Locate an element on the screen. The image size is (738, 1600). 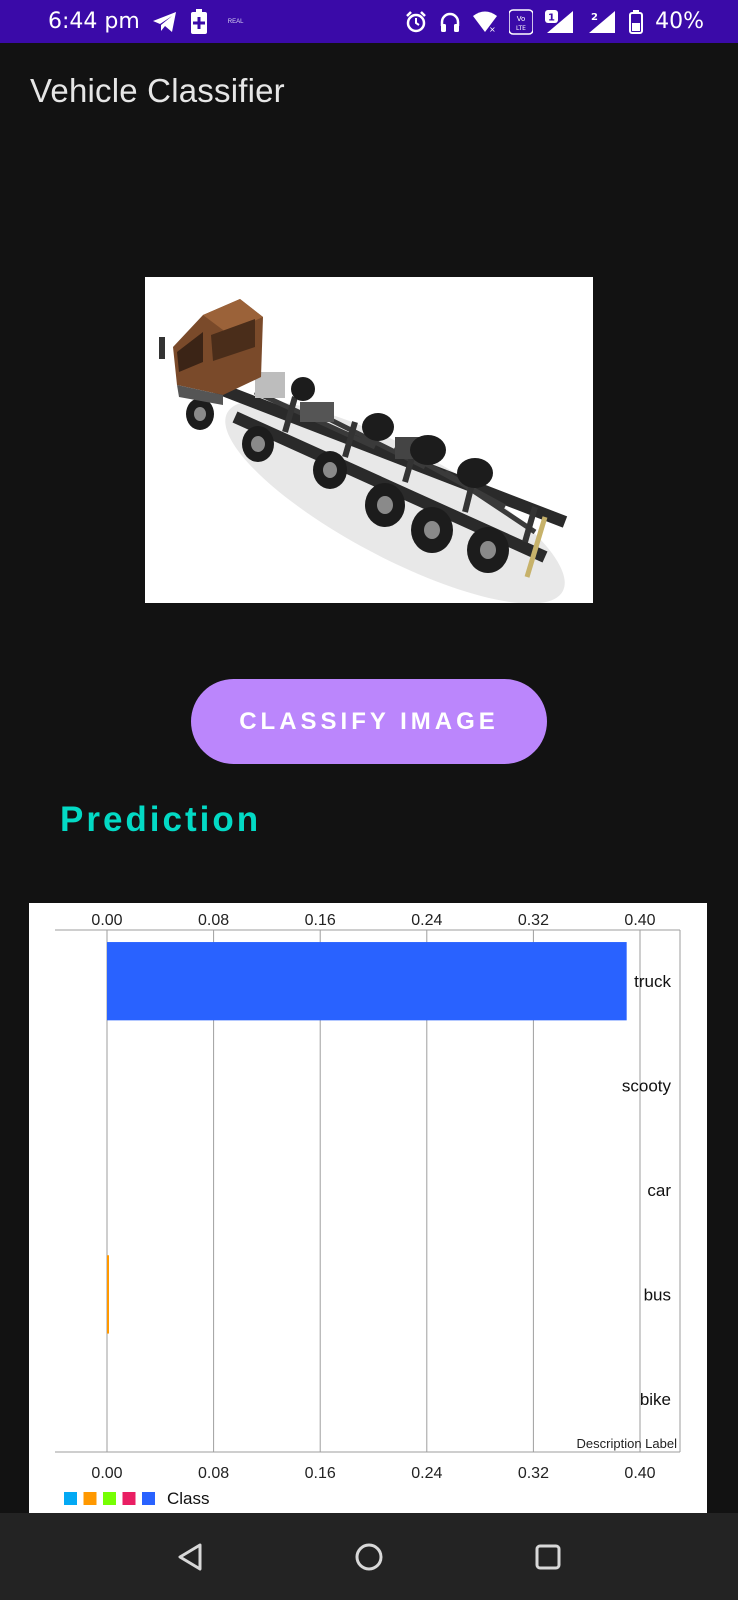
alarm-icon is located at coordinates (416, 21).